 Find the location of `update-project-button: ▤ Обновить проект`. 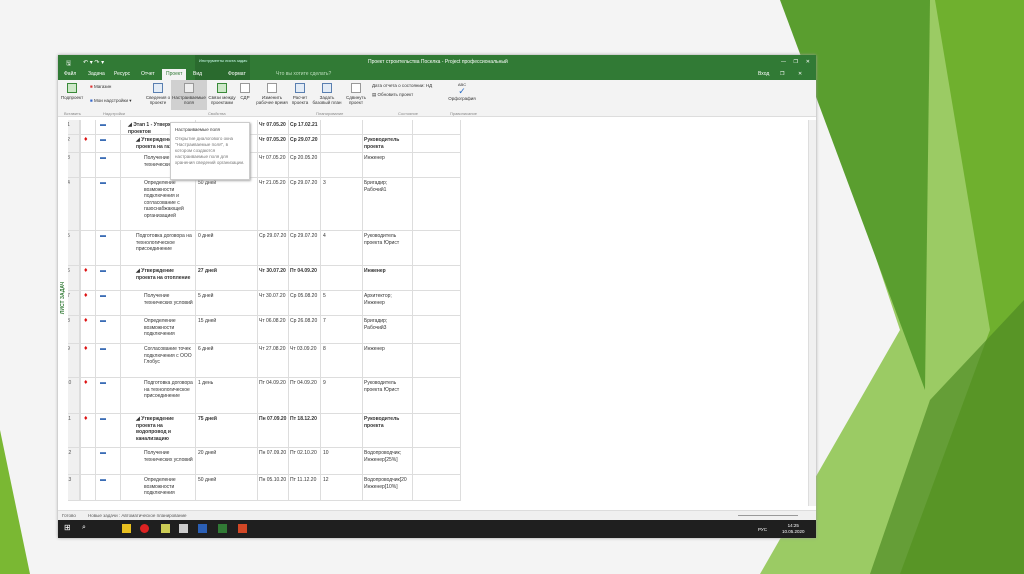

update-project-button: ▤ Обновить проект is located at coordinates (392, 95).